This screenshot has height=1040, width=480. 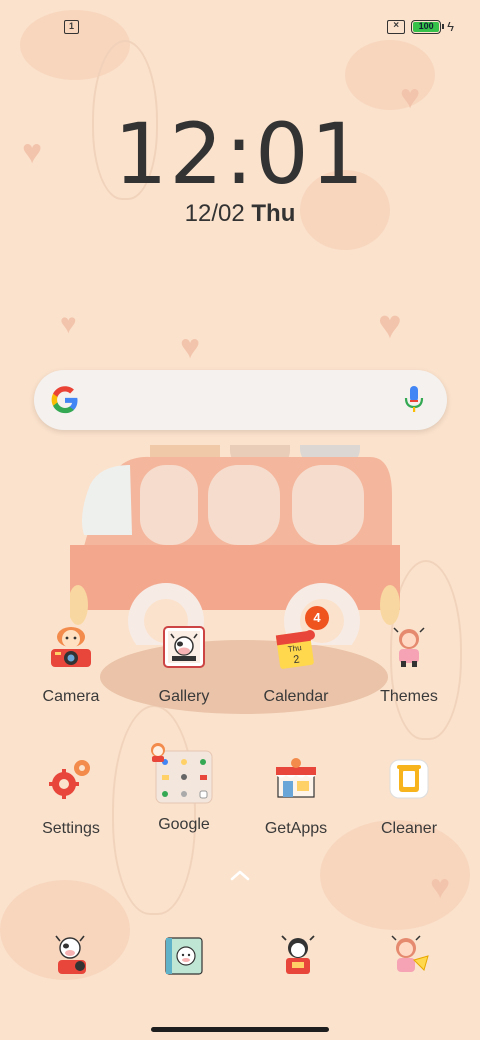 I want to click on app-google-folder: Google, so click(x=184, y=788).